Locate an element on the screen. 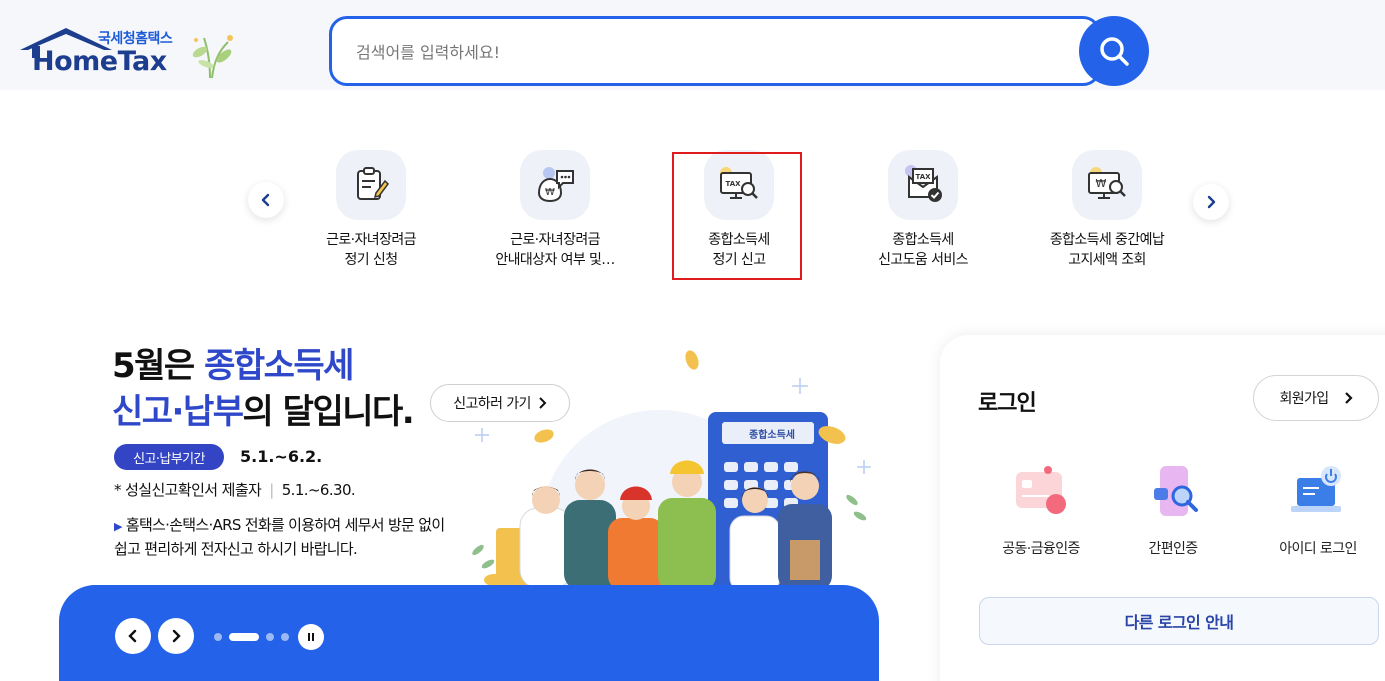 Image resolution: width=1385 pixels, height=681 pixels. id-login-option: 아이디 로그인 is located at coordinates (1318, 512).